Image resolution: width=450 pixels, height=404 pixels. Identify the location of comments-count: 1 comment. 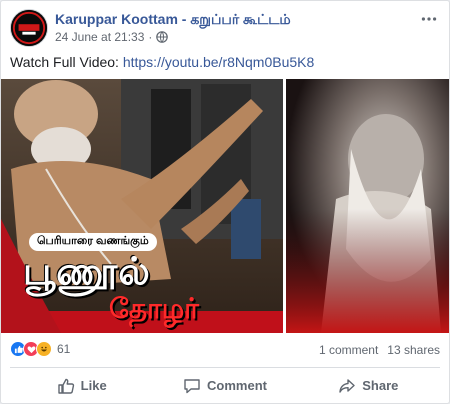
(348, 350).